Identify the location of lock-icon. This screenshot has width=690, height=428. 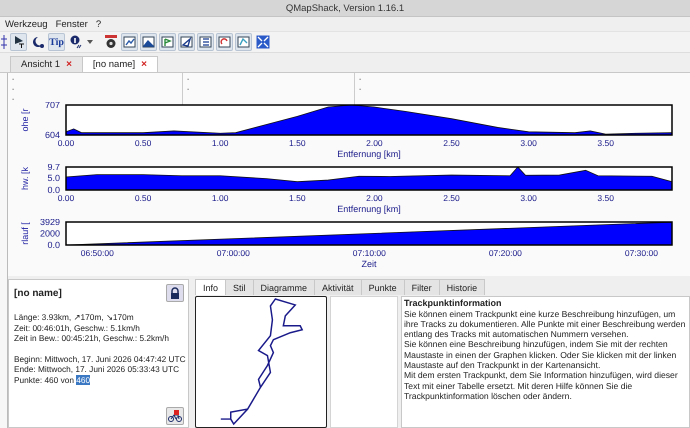
(175, 293).